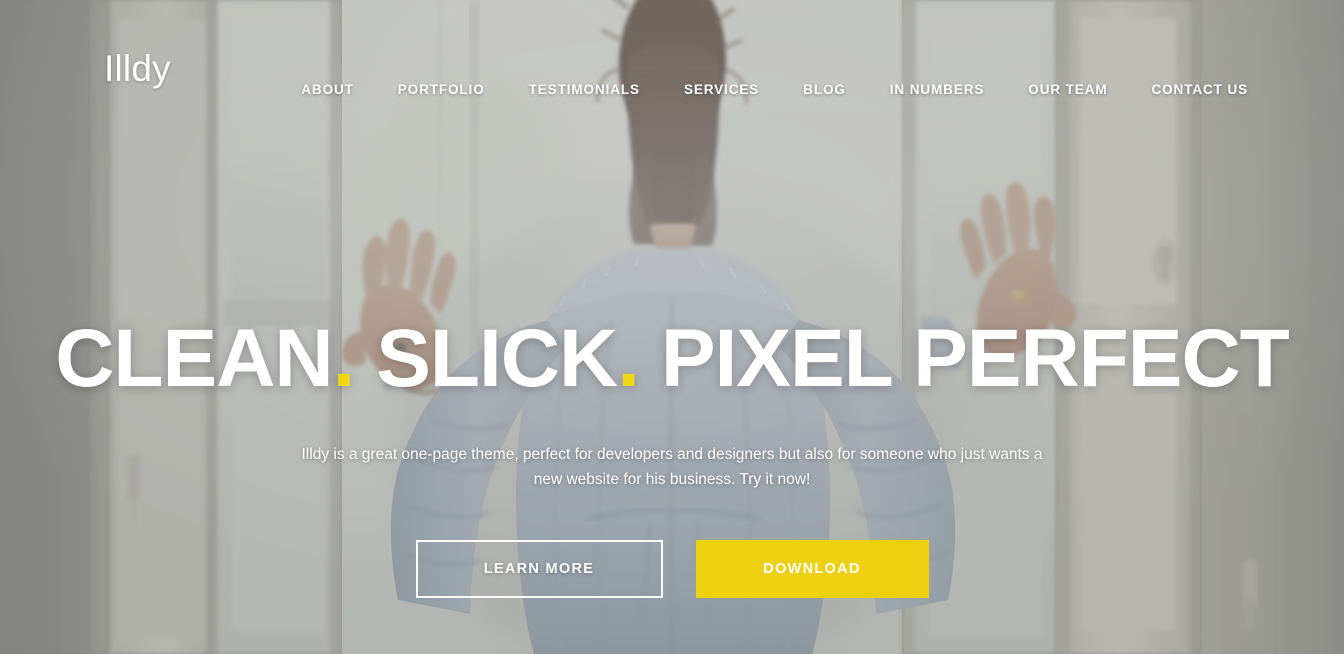  I want to click on nav-item-blog: BLOG, so click(824, 89).